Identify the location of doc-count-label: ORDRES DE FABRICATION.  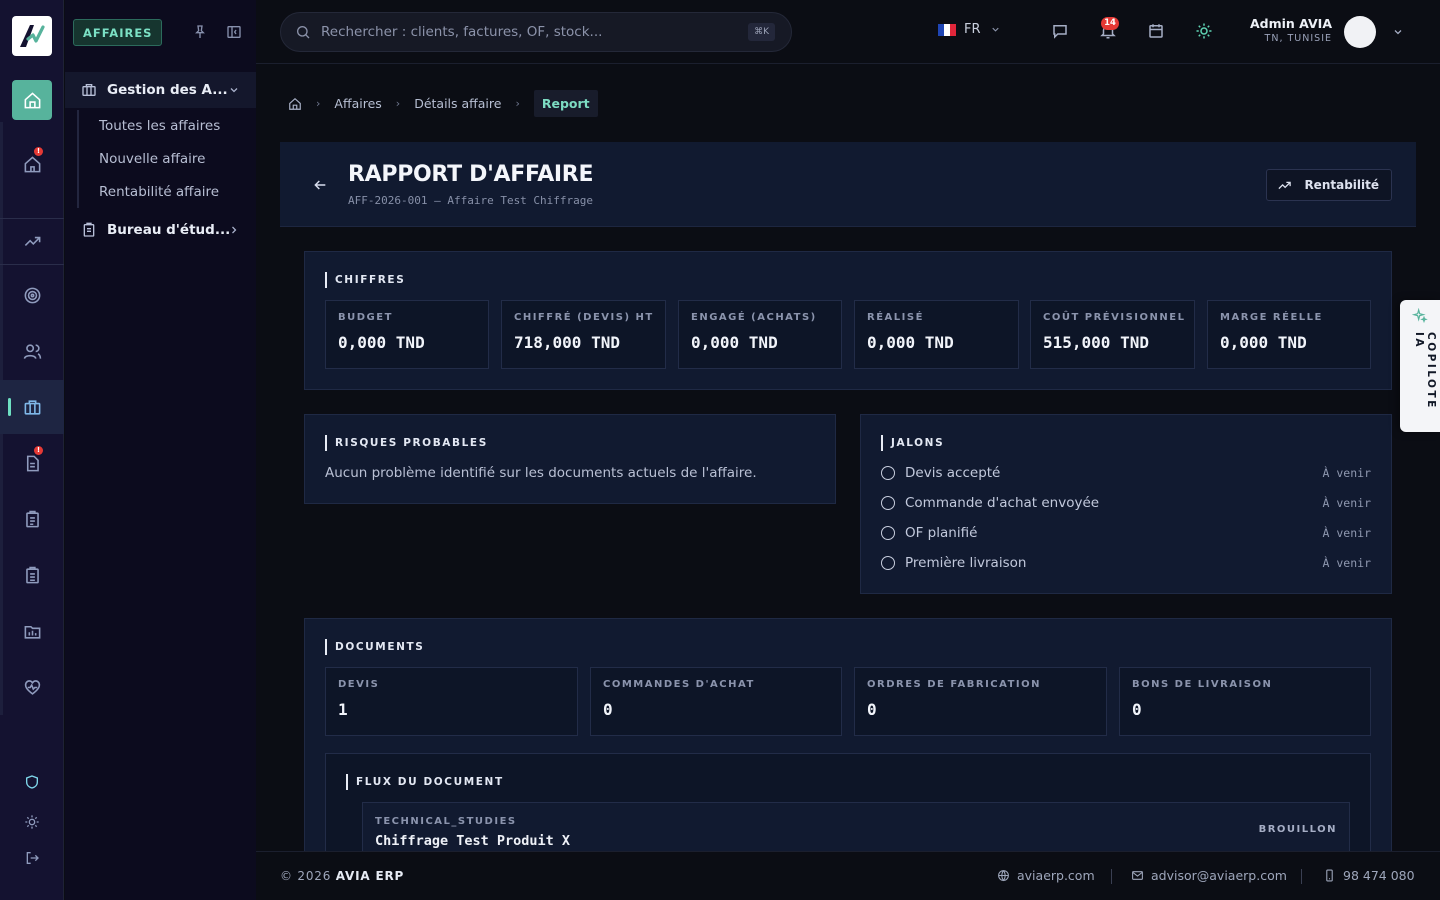
(954, 684).